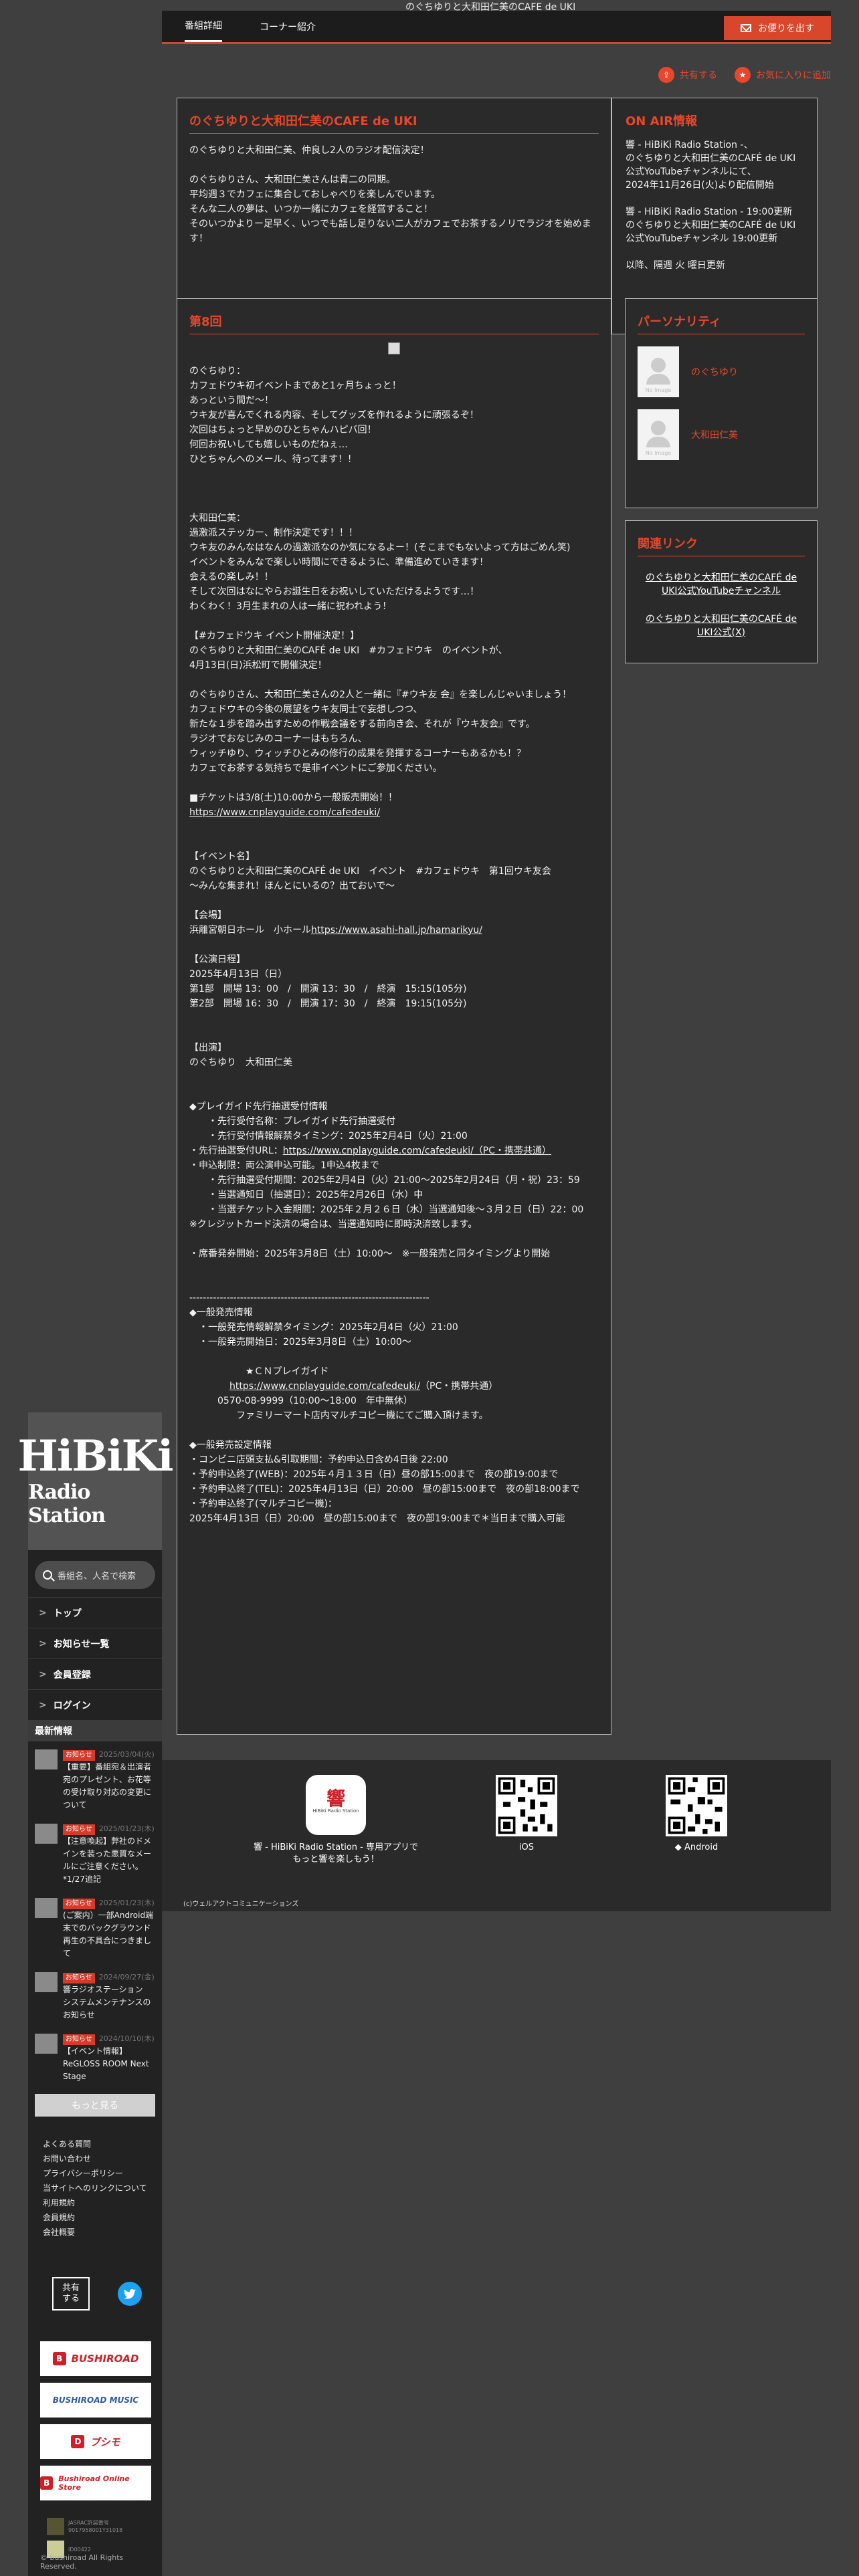 This screenshot has width=859, height=2576. I want to click on envelope-icon, so click(746, 28).